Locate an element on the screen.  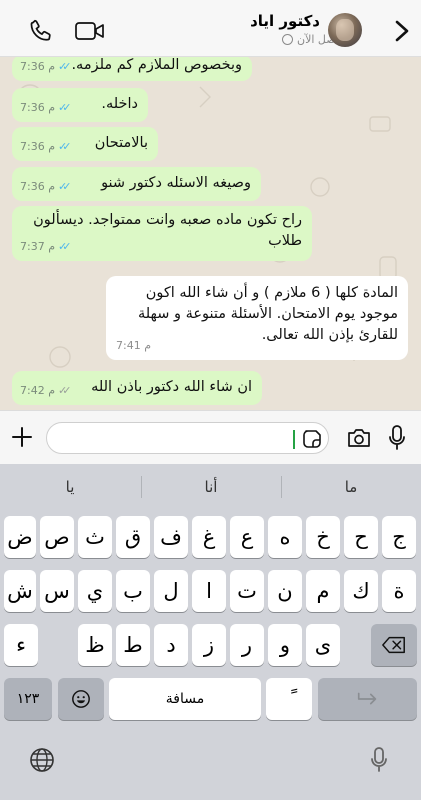
chat-header: دكتور اياد متصل الآن is located at coordinates (210, 28).